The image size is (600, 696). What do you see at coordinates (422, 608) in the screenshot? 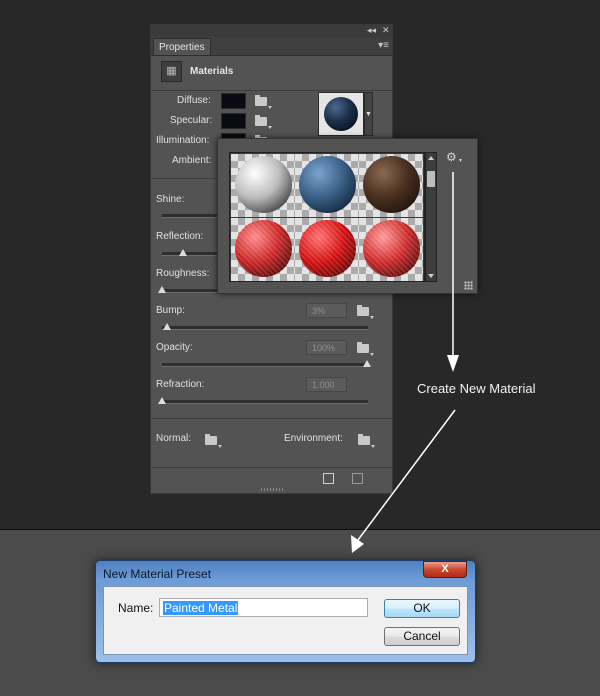
I see `ok-button: OK` at bounding box center [422, 608].